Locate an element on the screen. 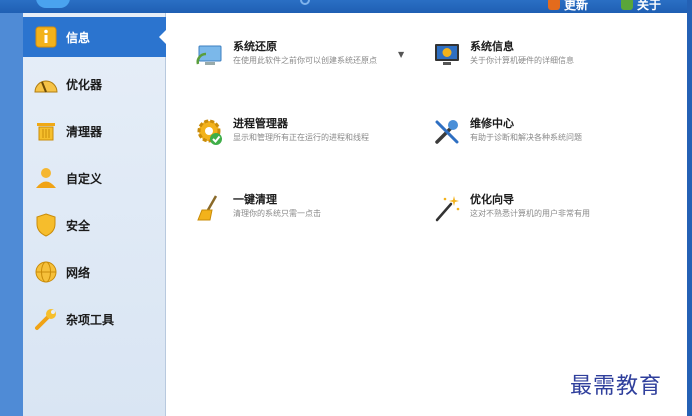  sidebar-item-customize: 自定义 is located at coordinates (94, 178).